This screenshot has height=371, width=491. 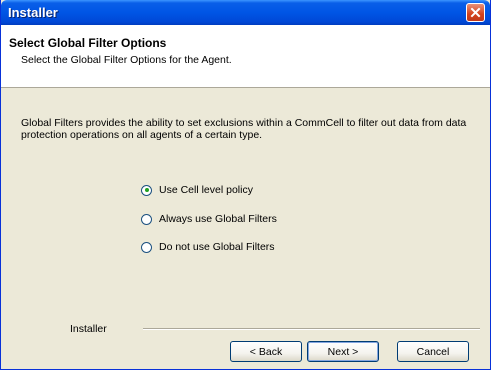 What do you see at coordinates (245, 12) in the screenshot?
I see `title-bar: Installer` at bounding box center [245, 12].